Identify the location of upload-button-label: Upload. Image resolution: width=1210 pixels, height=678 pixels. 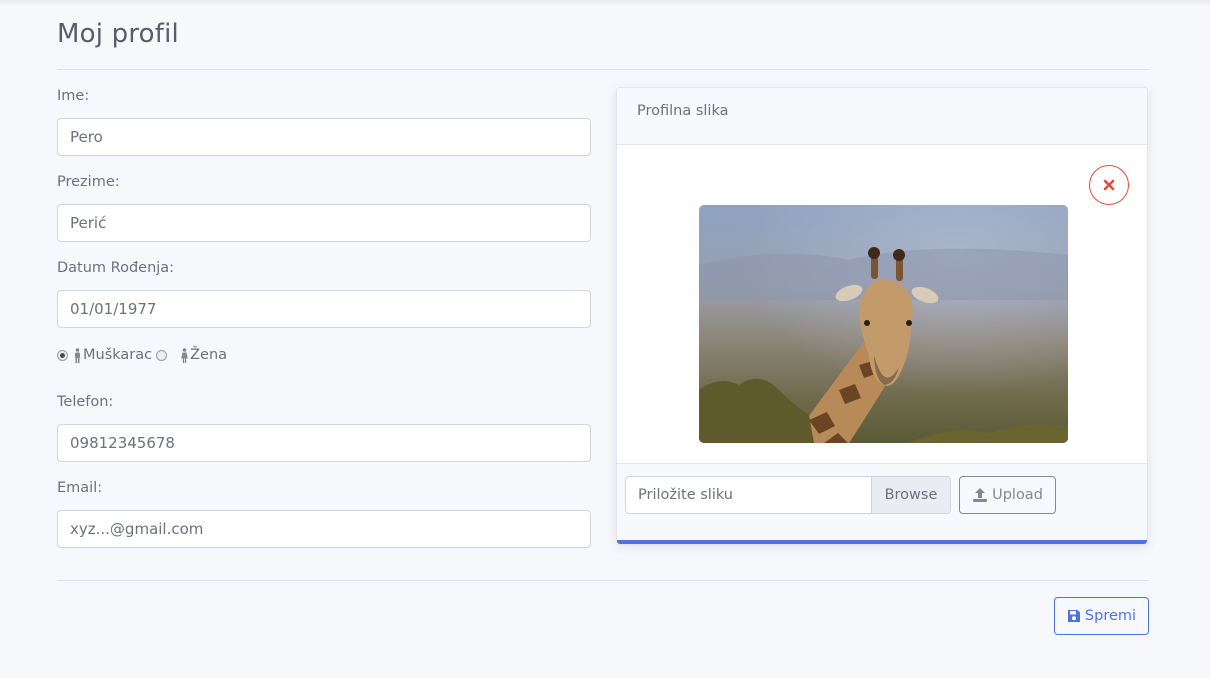
(1017, 495).